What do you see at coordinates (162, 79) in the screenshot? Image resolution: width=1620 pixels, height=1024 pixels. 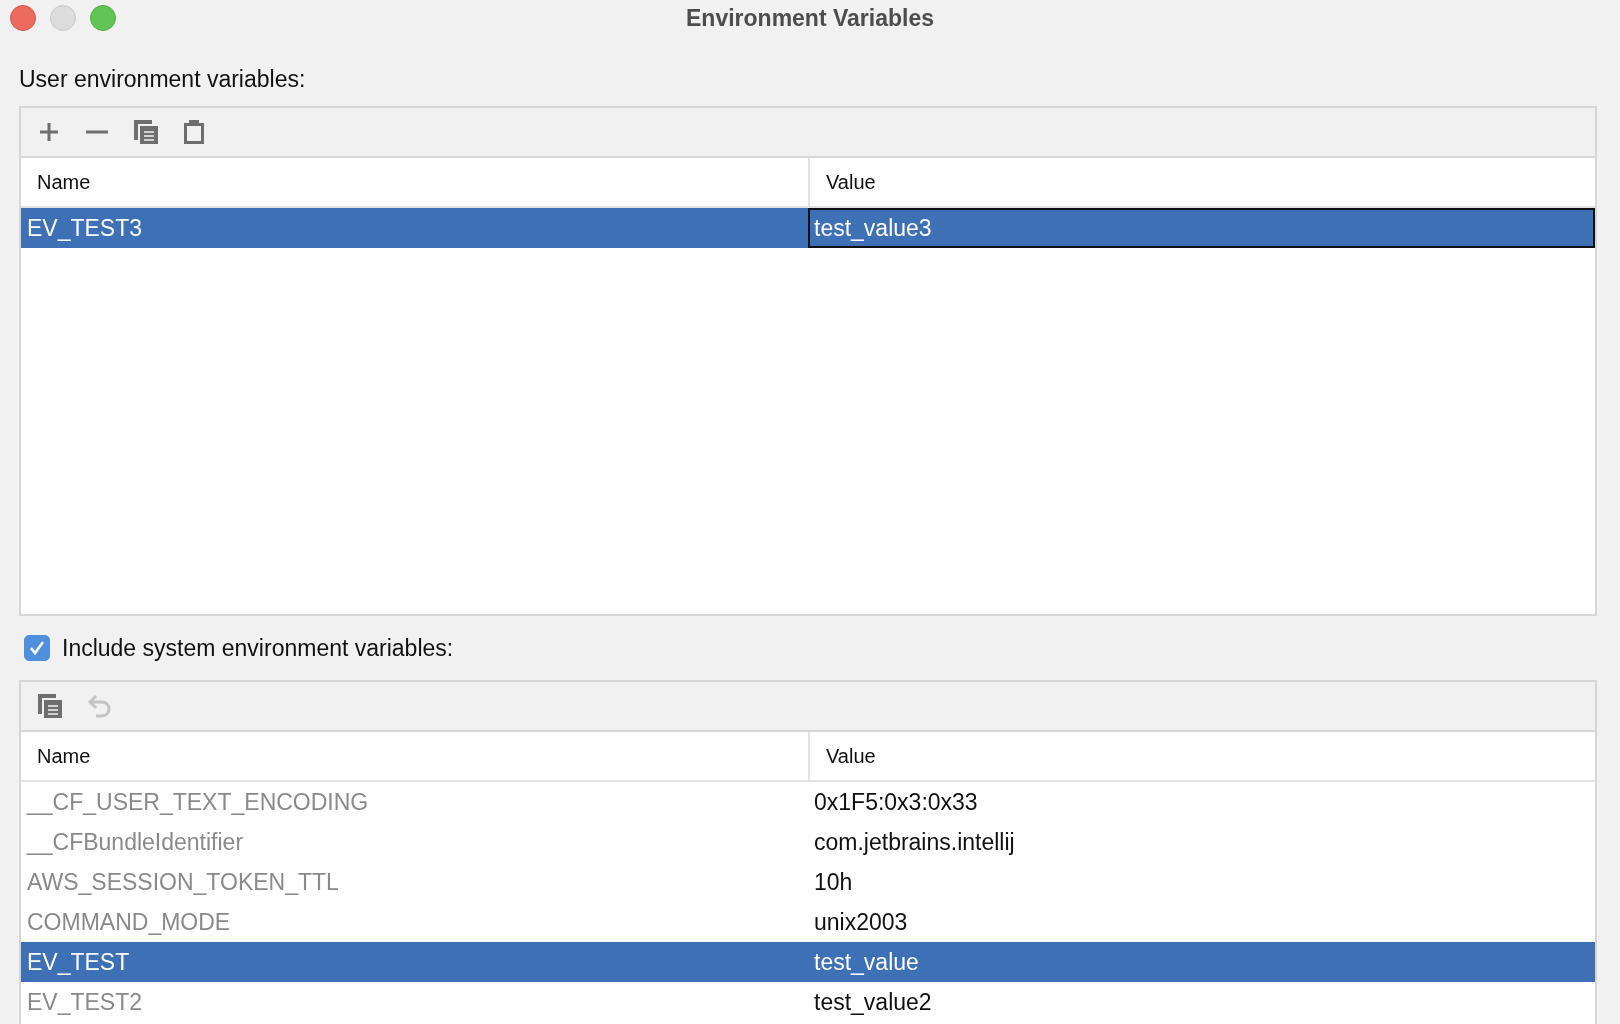 I see `section-label: User environment variables:` at bounding box center [162, 79].